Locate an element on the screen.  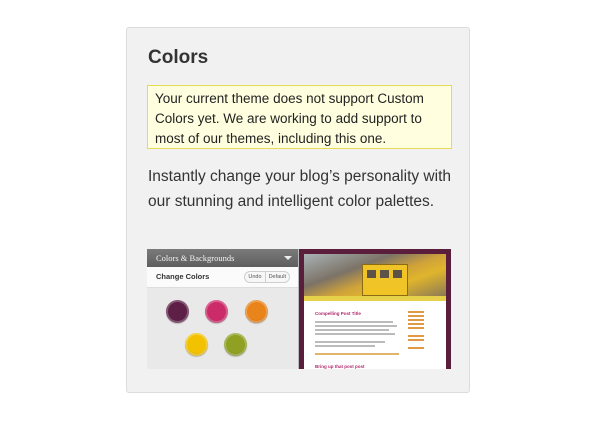
caret-down-icon is located at coordinates (288, 258).